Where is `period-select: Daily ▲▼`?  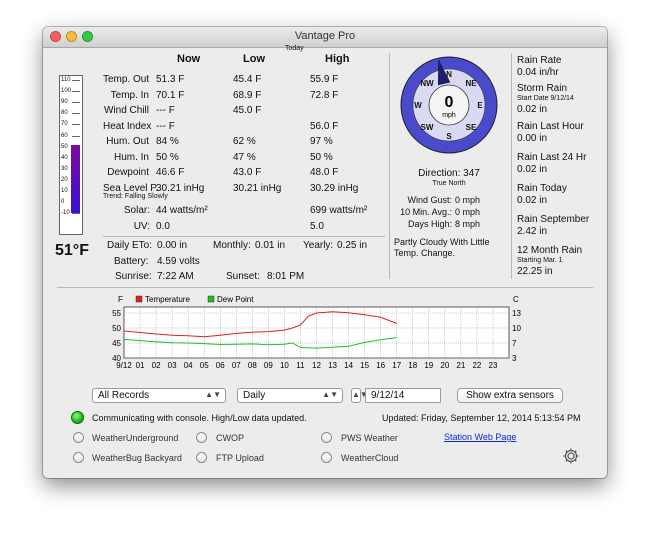
period-select: Daily ▲▼ is located at coordinates (290, 395).